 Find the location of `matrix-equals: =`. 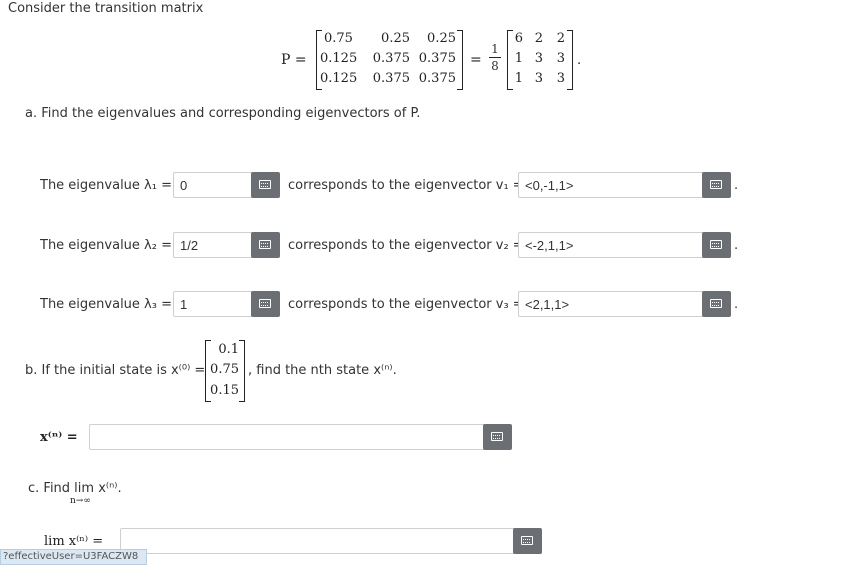

matrix-equals: = is located at coordinates (476, 60).